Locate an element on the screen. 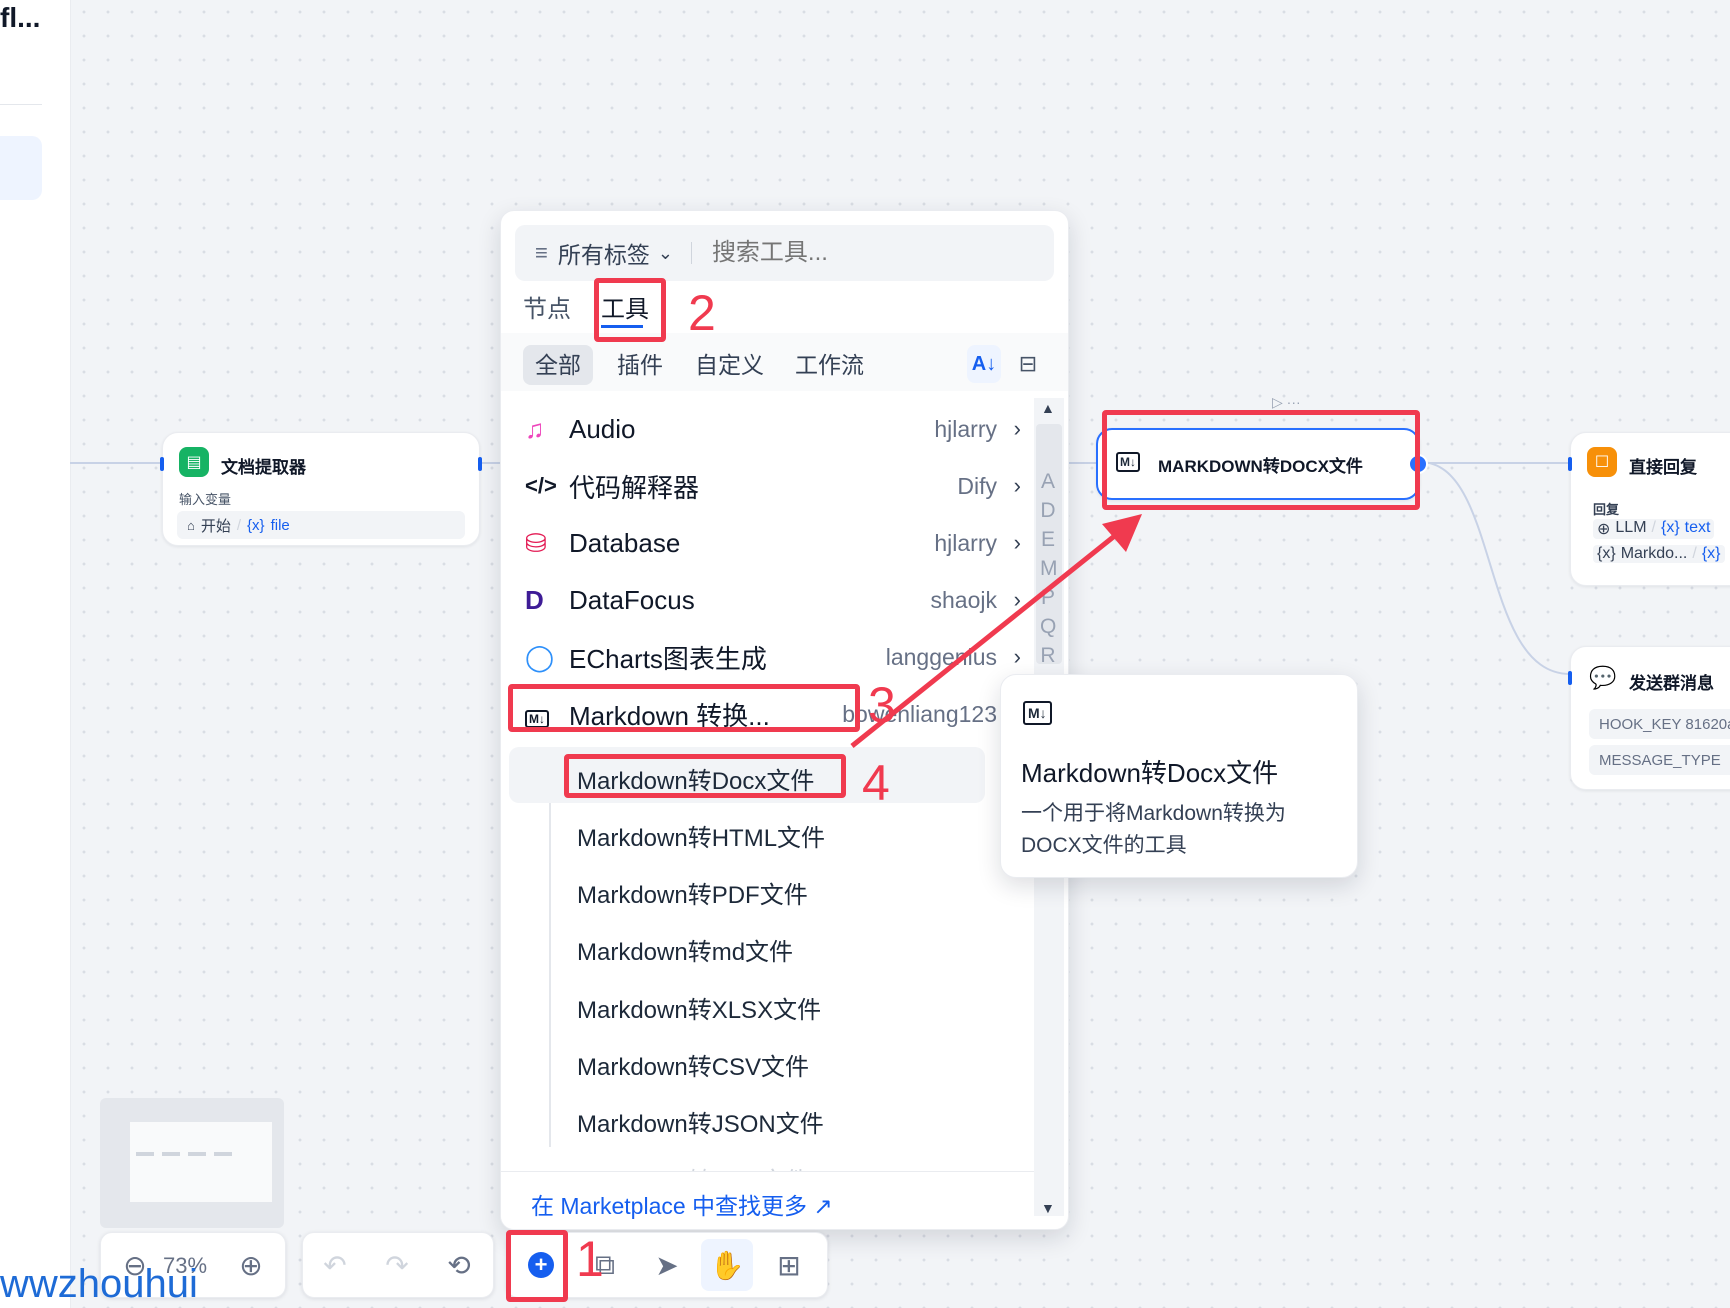  subtree-line is located at coordinates (550, 947).